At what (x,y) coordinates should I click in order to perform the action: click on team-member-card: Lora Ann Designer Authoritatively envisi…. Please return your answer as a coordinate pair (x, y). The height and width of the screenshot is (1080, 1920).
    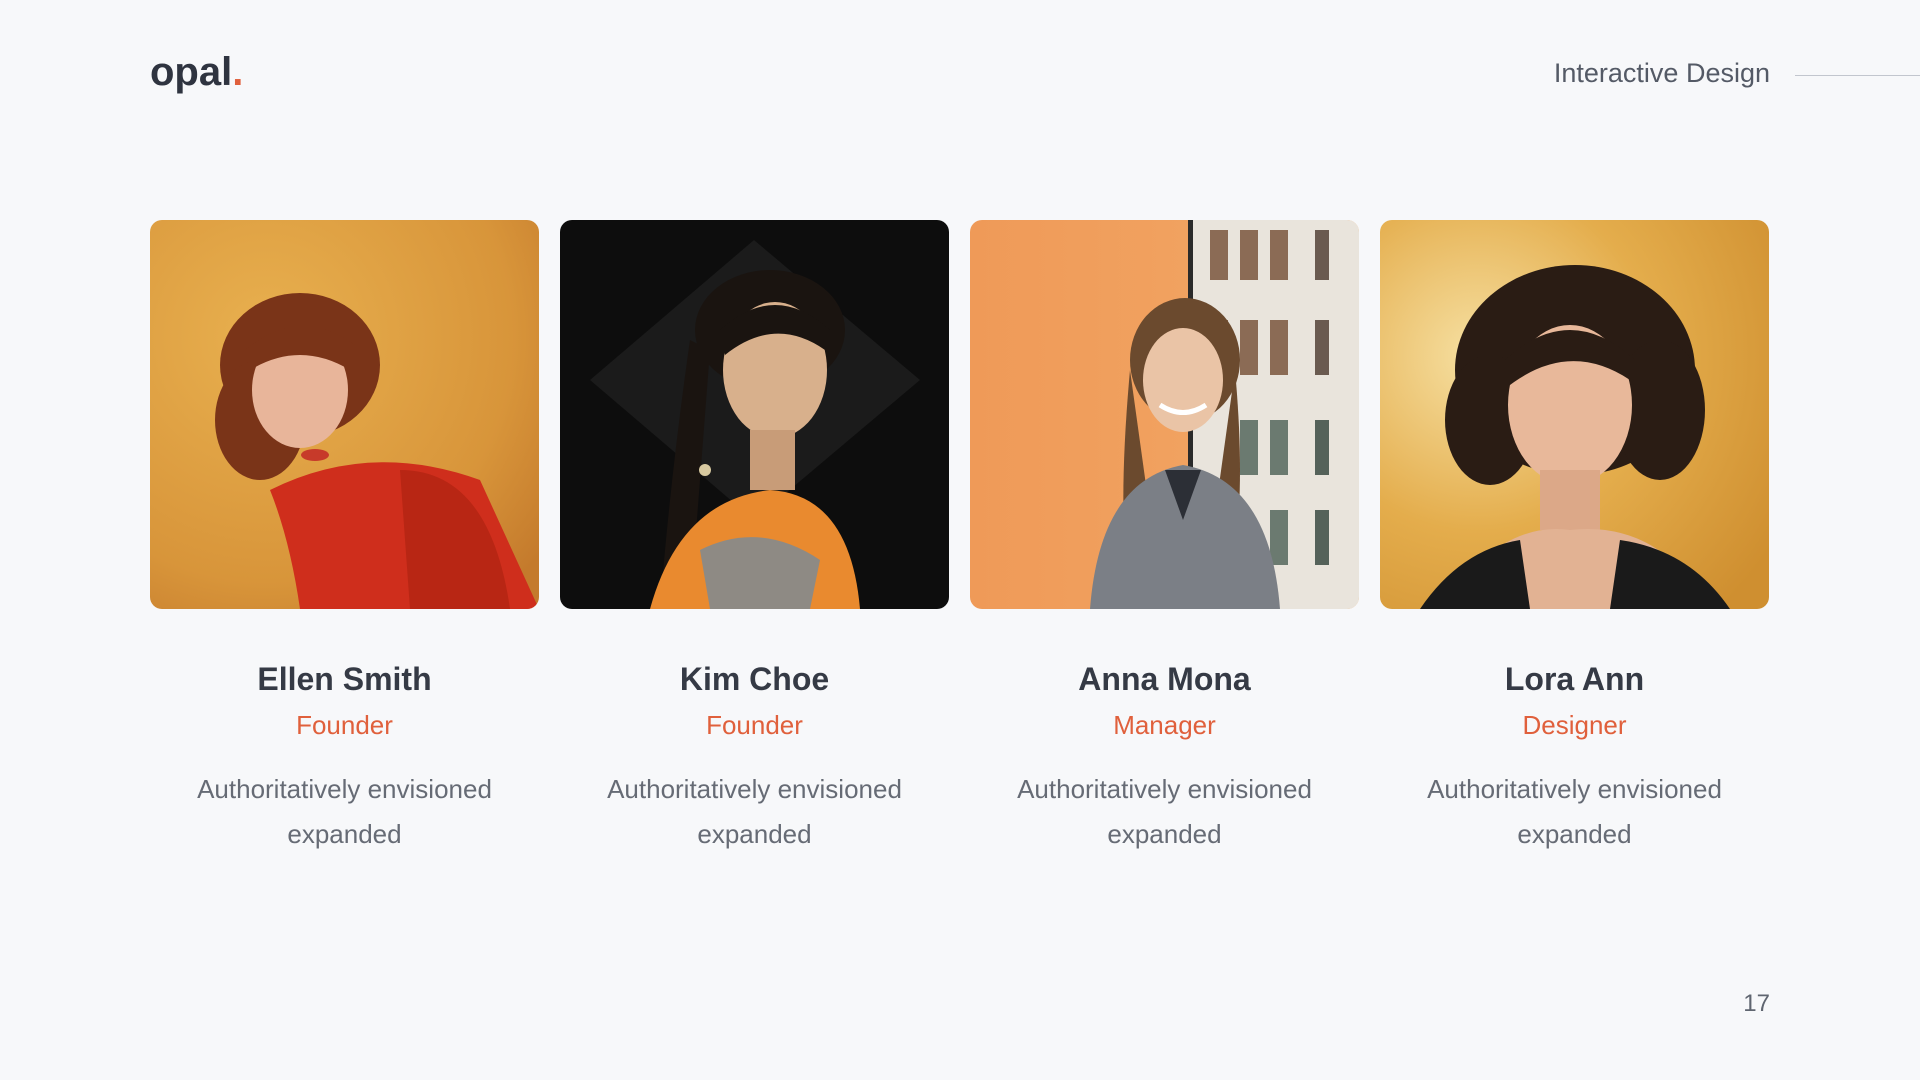
    Looking at the image, I should click on (1574, 538).